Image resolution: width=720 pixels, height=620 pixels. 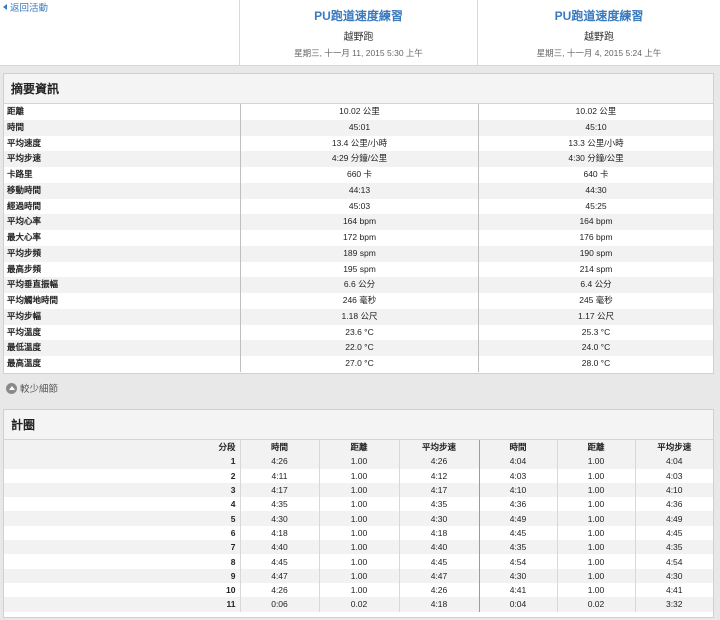 What do you see at coordinates (39, 389) in the screenshot?
I see `less-details-label: 較少細節` at bounding box center [39, 389].